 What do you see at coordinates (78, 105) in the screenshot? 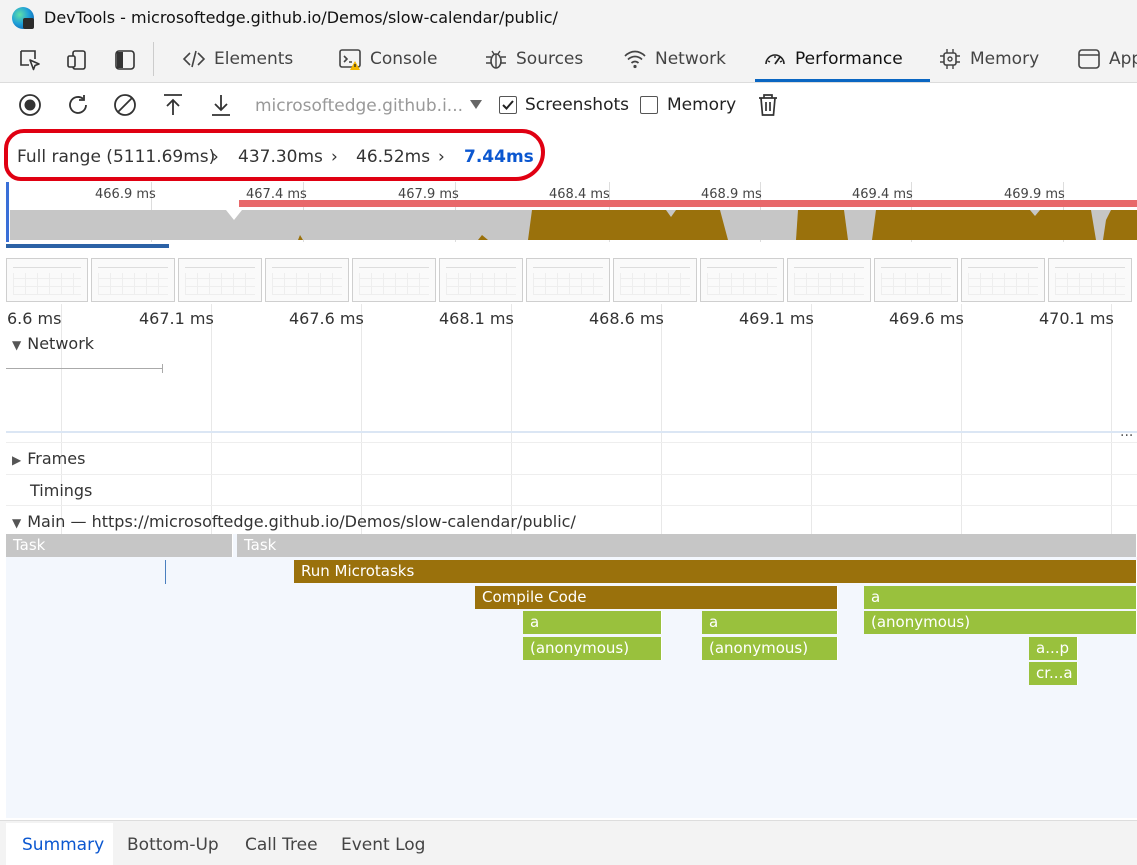
I see `reload-record-icon` at bounding box center [78, 105].